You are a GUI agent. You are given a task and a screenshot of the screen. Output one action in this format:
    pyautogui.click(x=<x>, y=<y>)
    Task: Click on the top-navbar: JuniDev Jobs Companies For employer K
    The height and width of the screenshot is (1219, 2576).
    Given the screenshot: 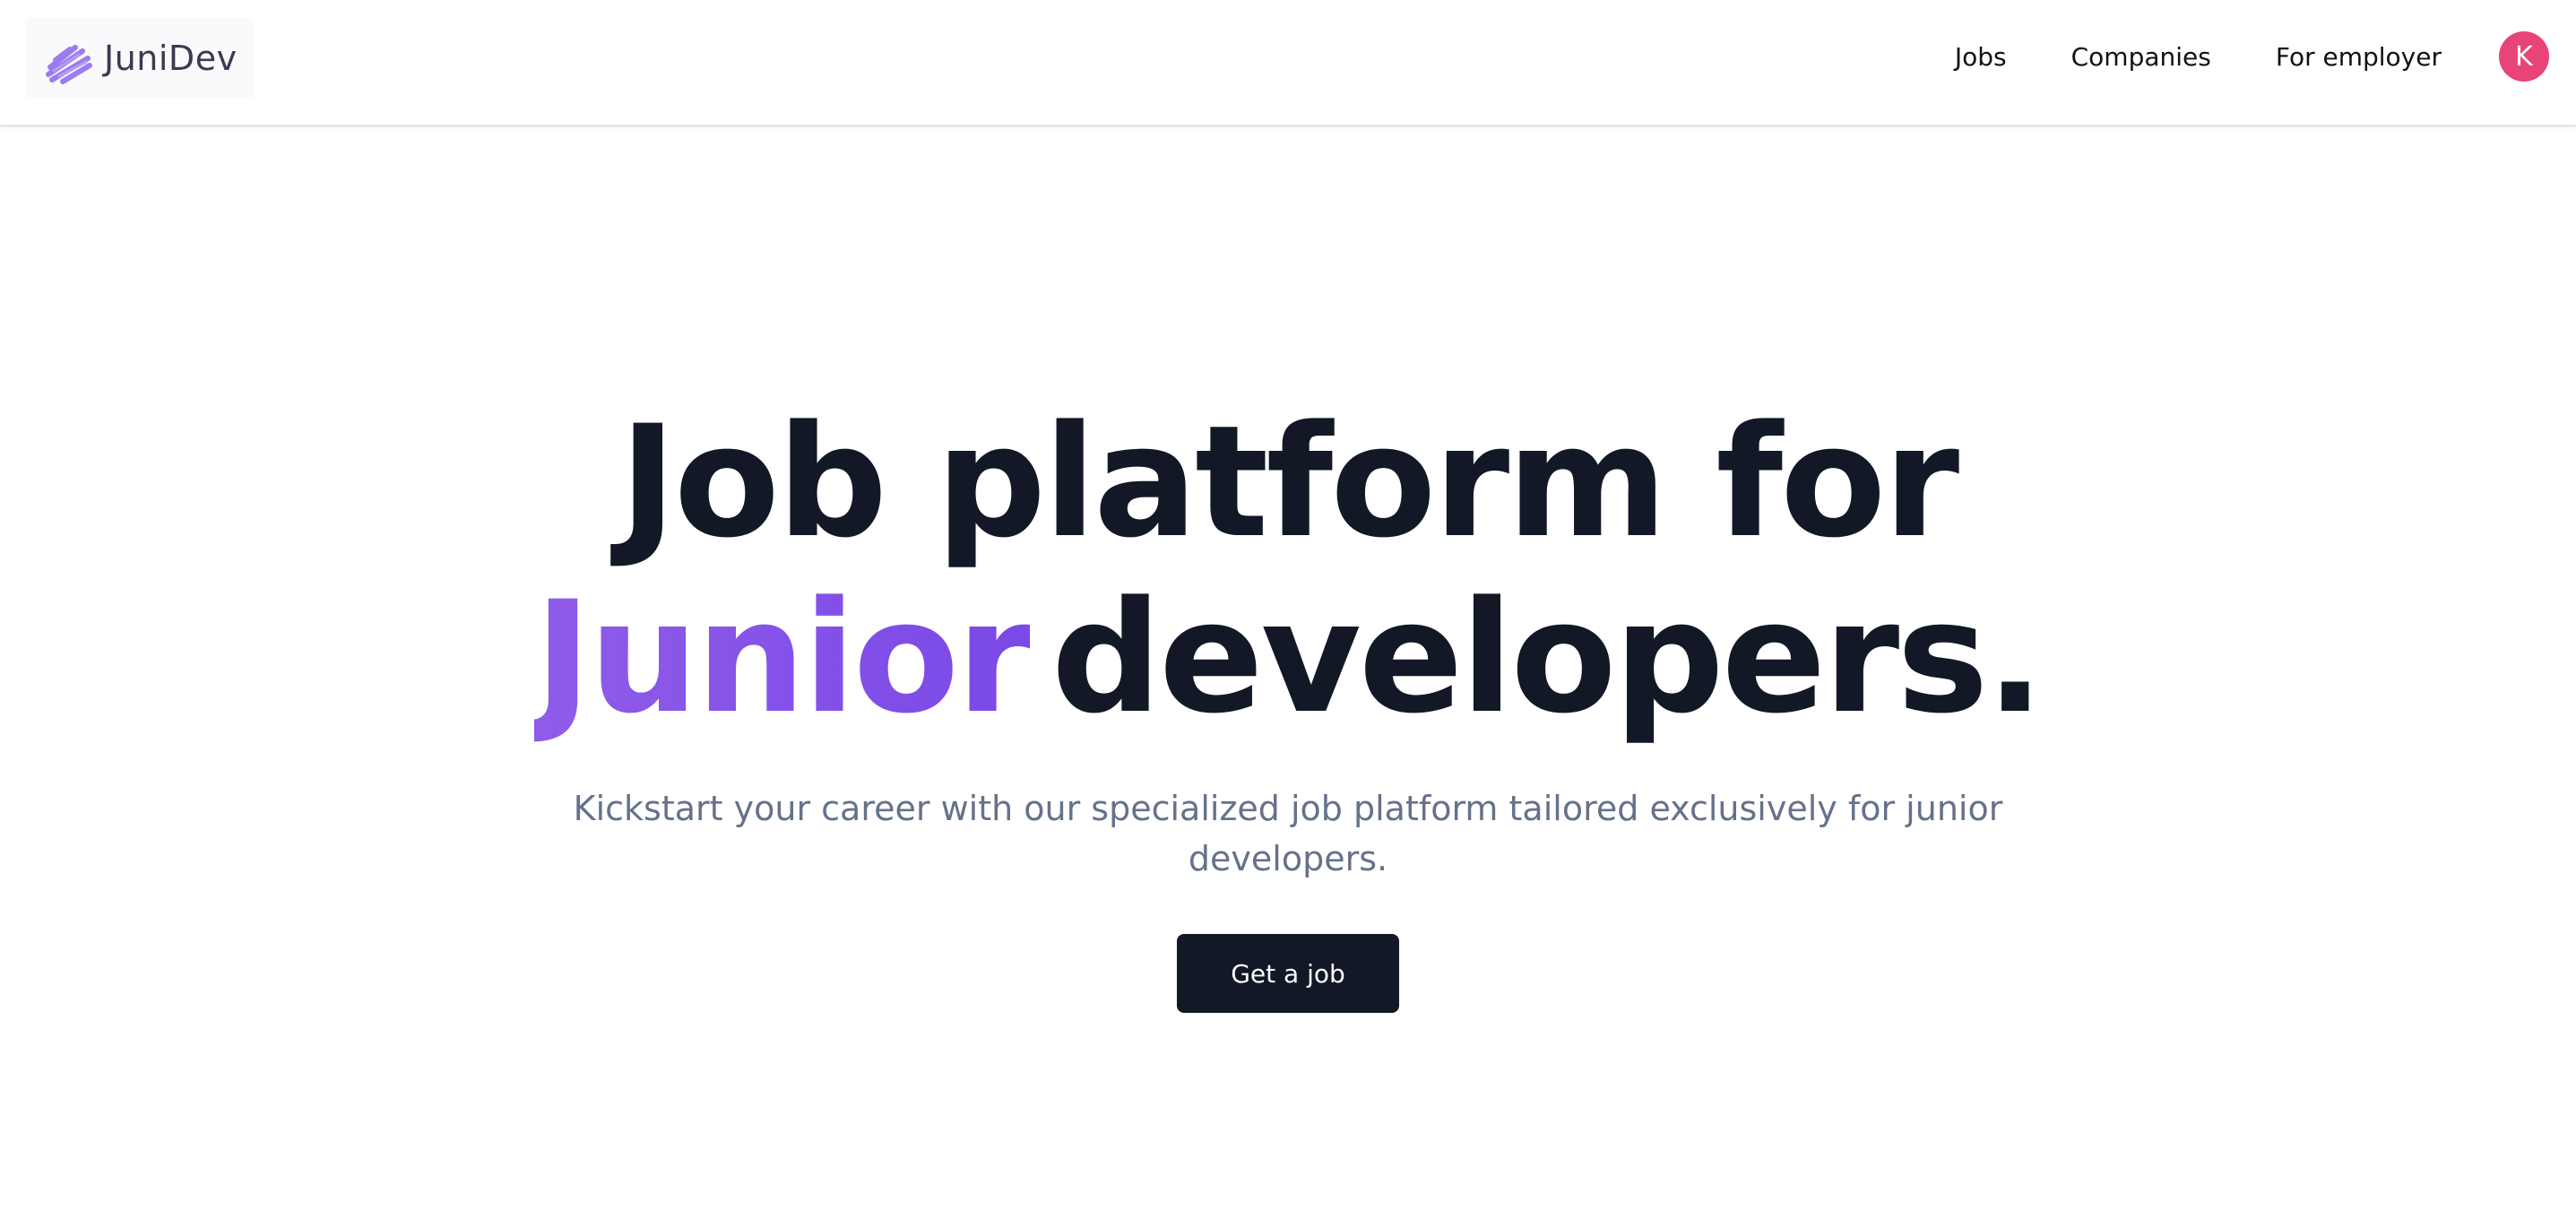 What is the action you would take?
    pyautogui.click(x=1288, y=64)
    